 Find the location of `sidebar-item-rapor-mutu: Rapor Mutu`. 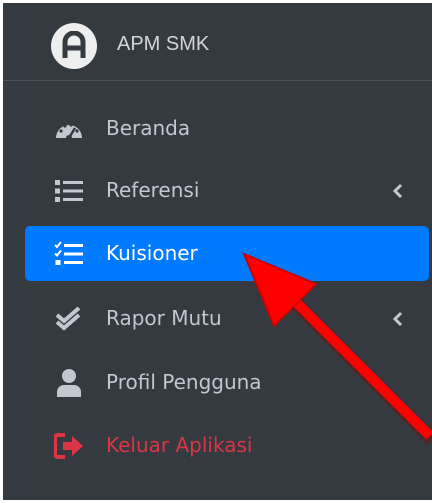

sidebar-item-rapor-mutu: Rapor Mutu is located at coordinates (227, 318).